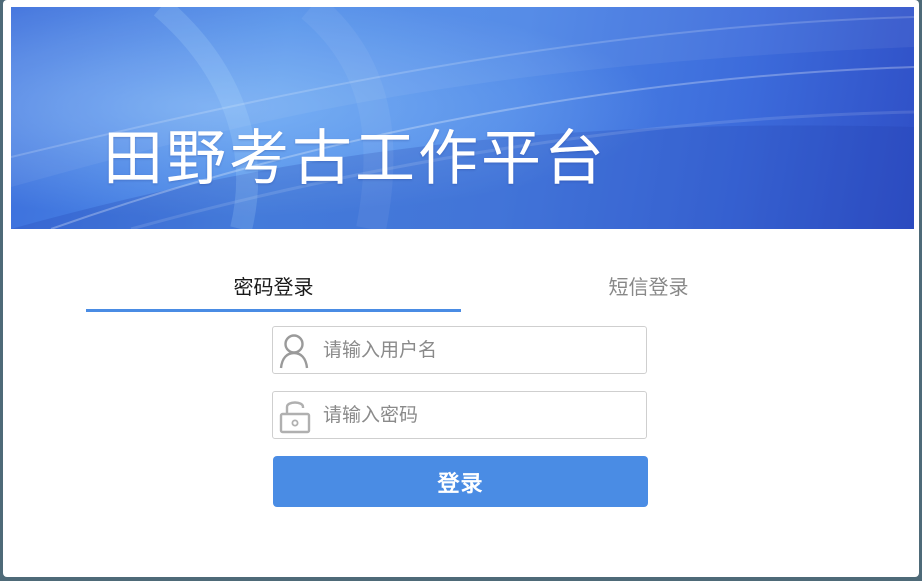 This screenshot has height=581, width=922. I want to click on app-title: 田野考古工作平台, so click(355, 159).